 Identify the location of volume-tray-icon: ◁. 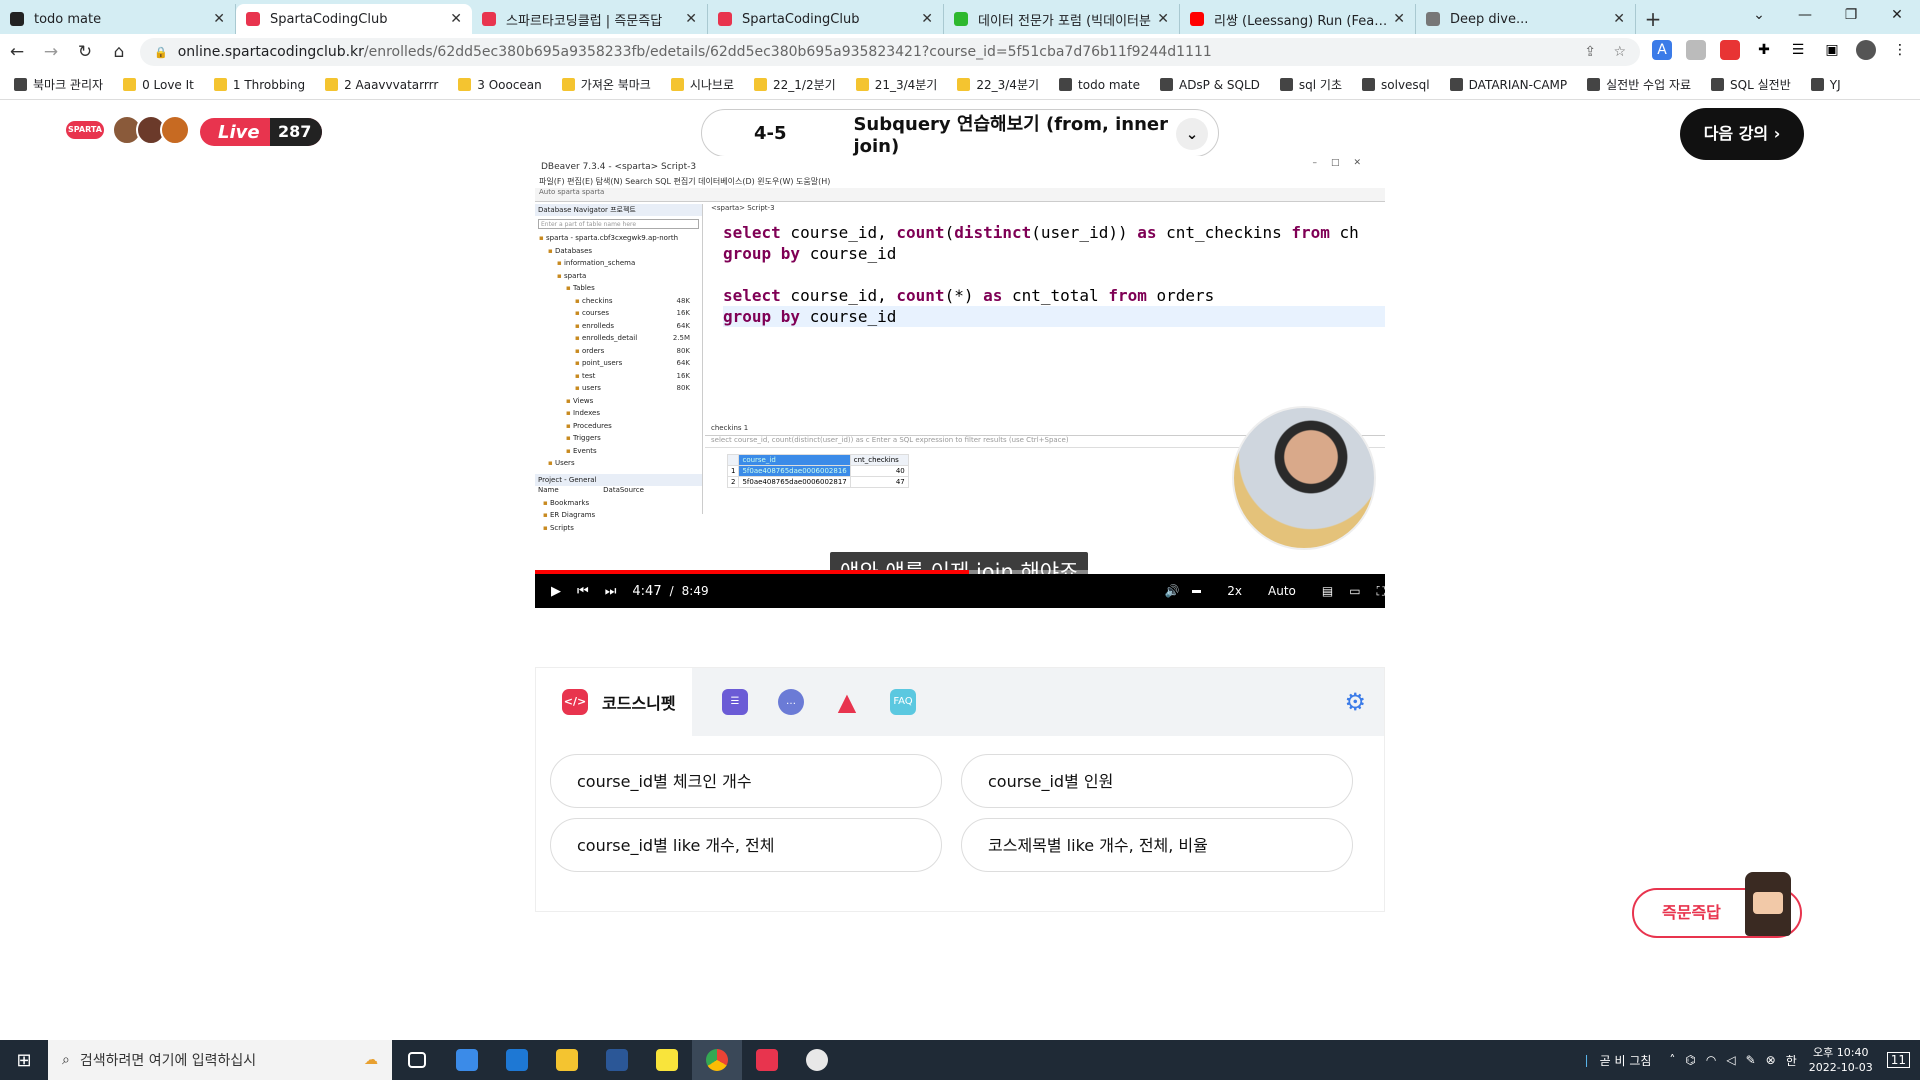
(1730, 1060).